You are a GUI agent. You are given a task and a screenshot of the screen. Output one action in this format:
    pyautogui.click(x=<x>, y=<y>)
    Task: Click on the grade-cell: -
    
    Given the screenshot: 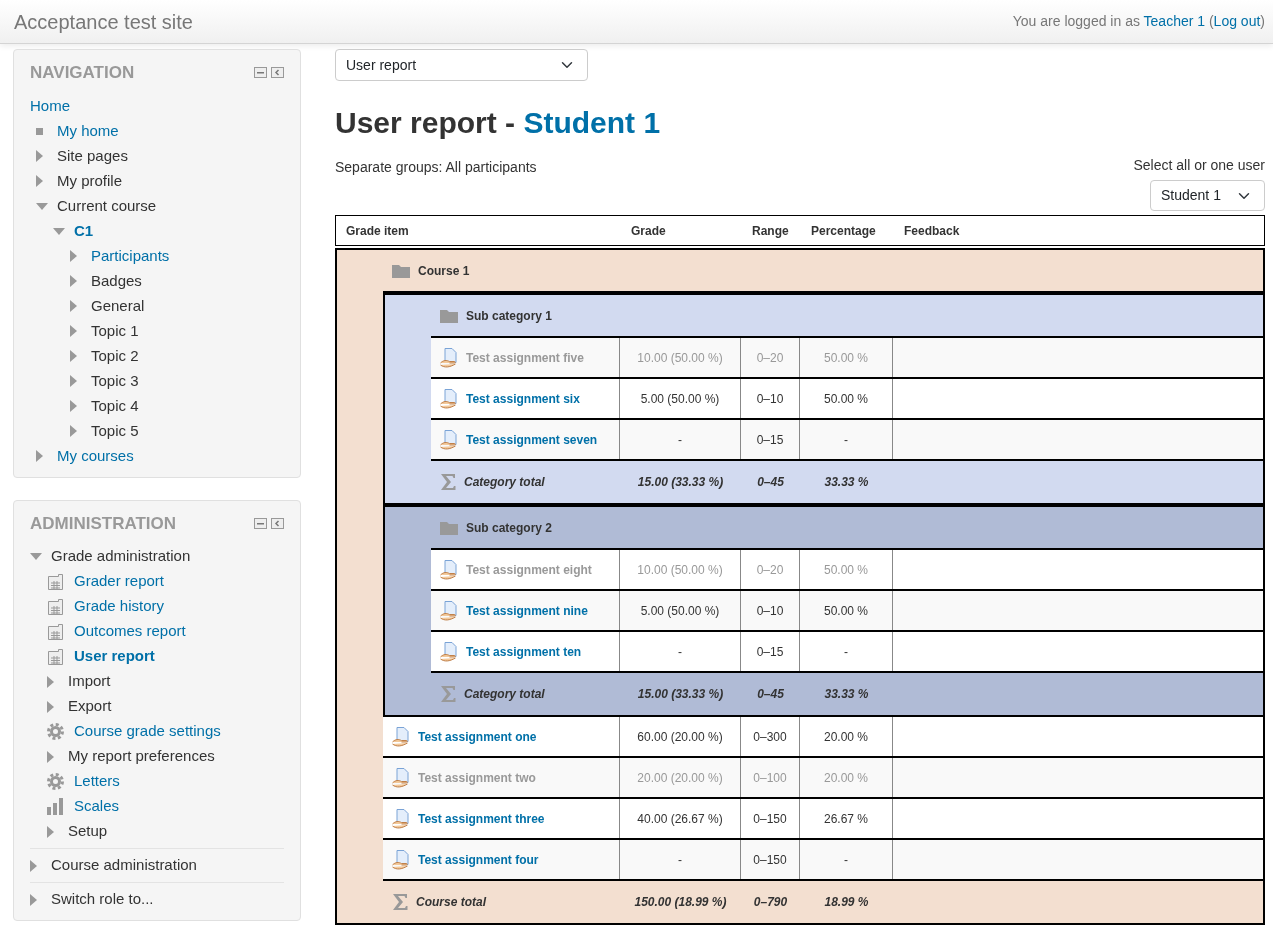 What is the action you would take?
    pyautogui.click(x=680, y=859)
    